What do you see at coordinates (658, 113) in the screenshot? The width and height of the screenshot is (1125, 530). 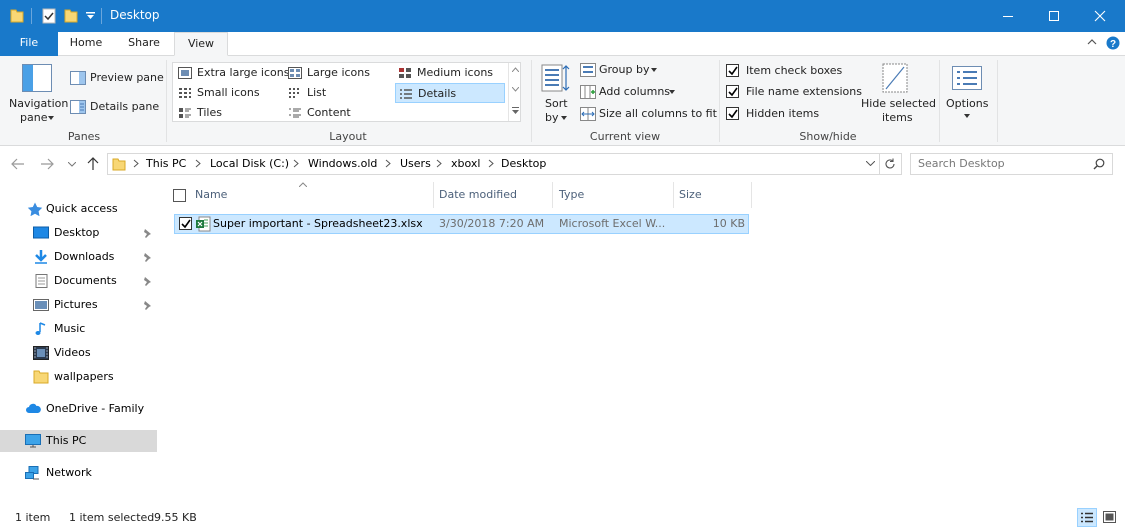 I see `size-all-columns-button: Size all columns to fit` at bounding box center [658, 113].